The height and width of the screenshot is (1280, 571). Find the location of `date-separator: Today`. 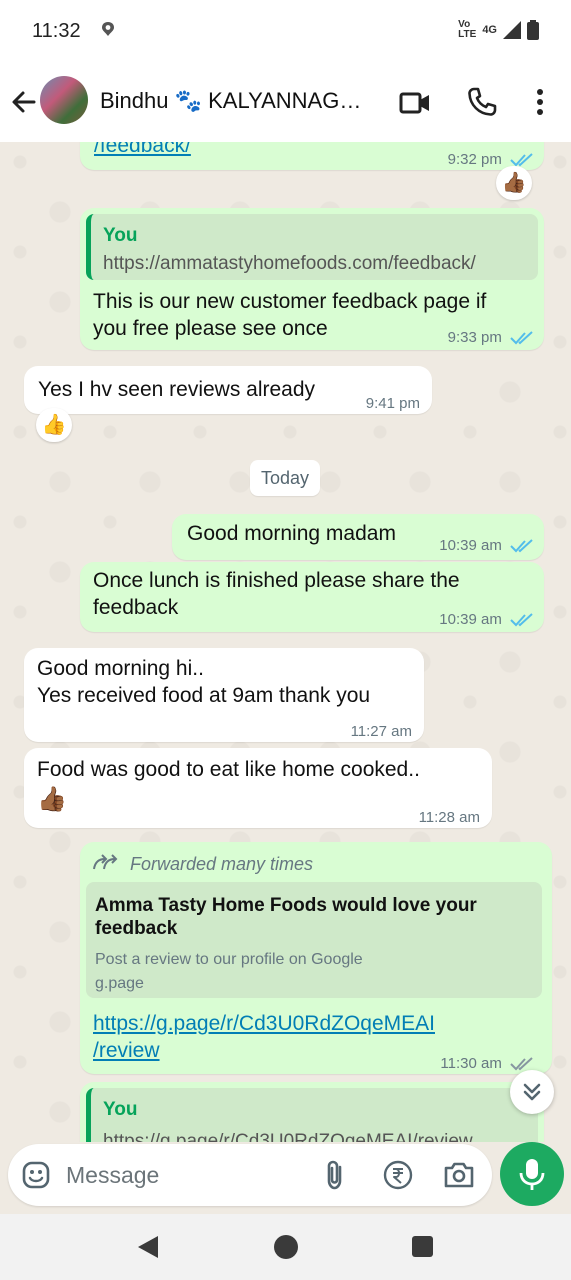

date-separator: Today is located at coordinates (285, 478).